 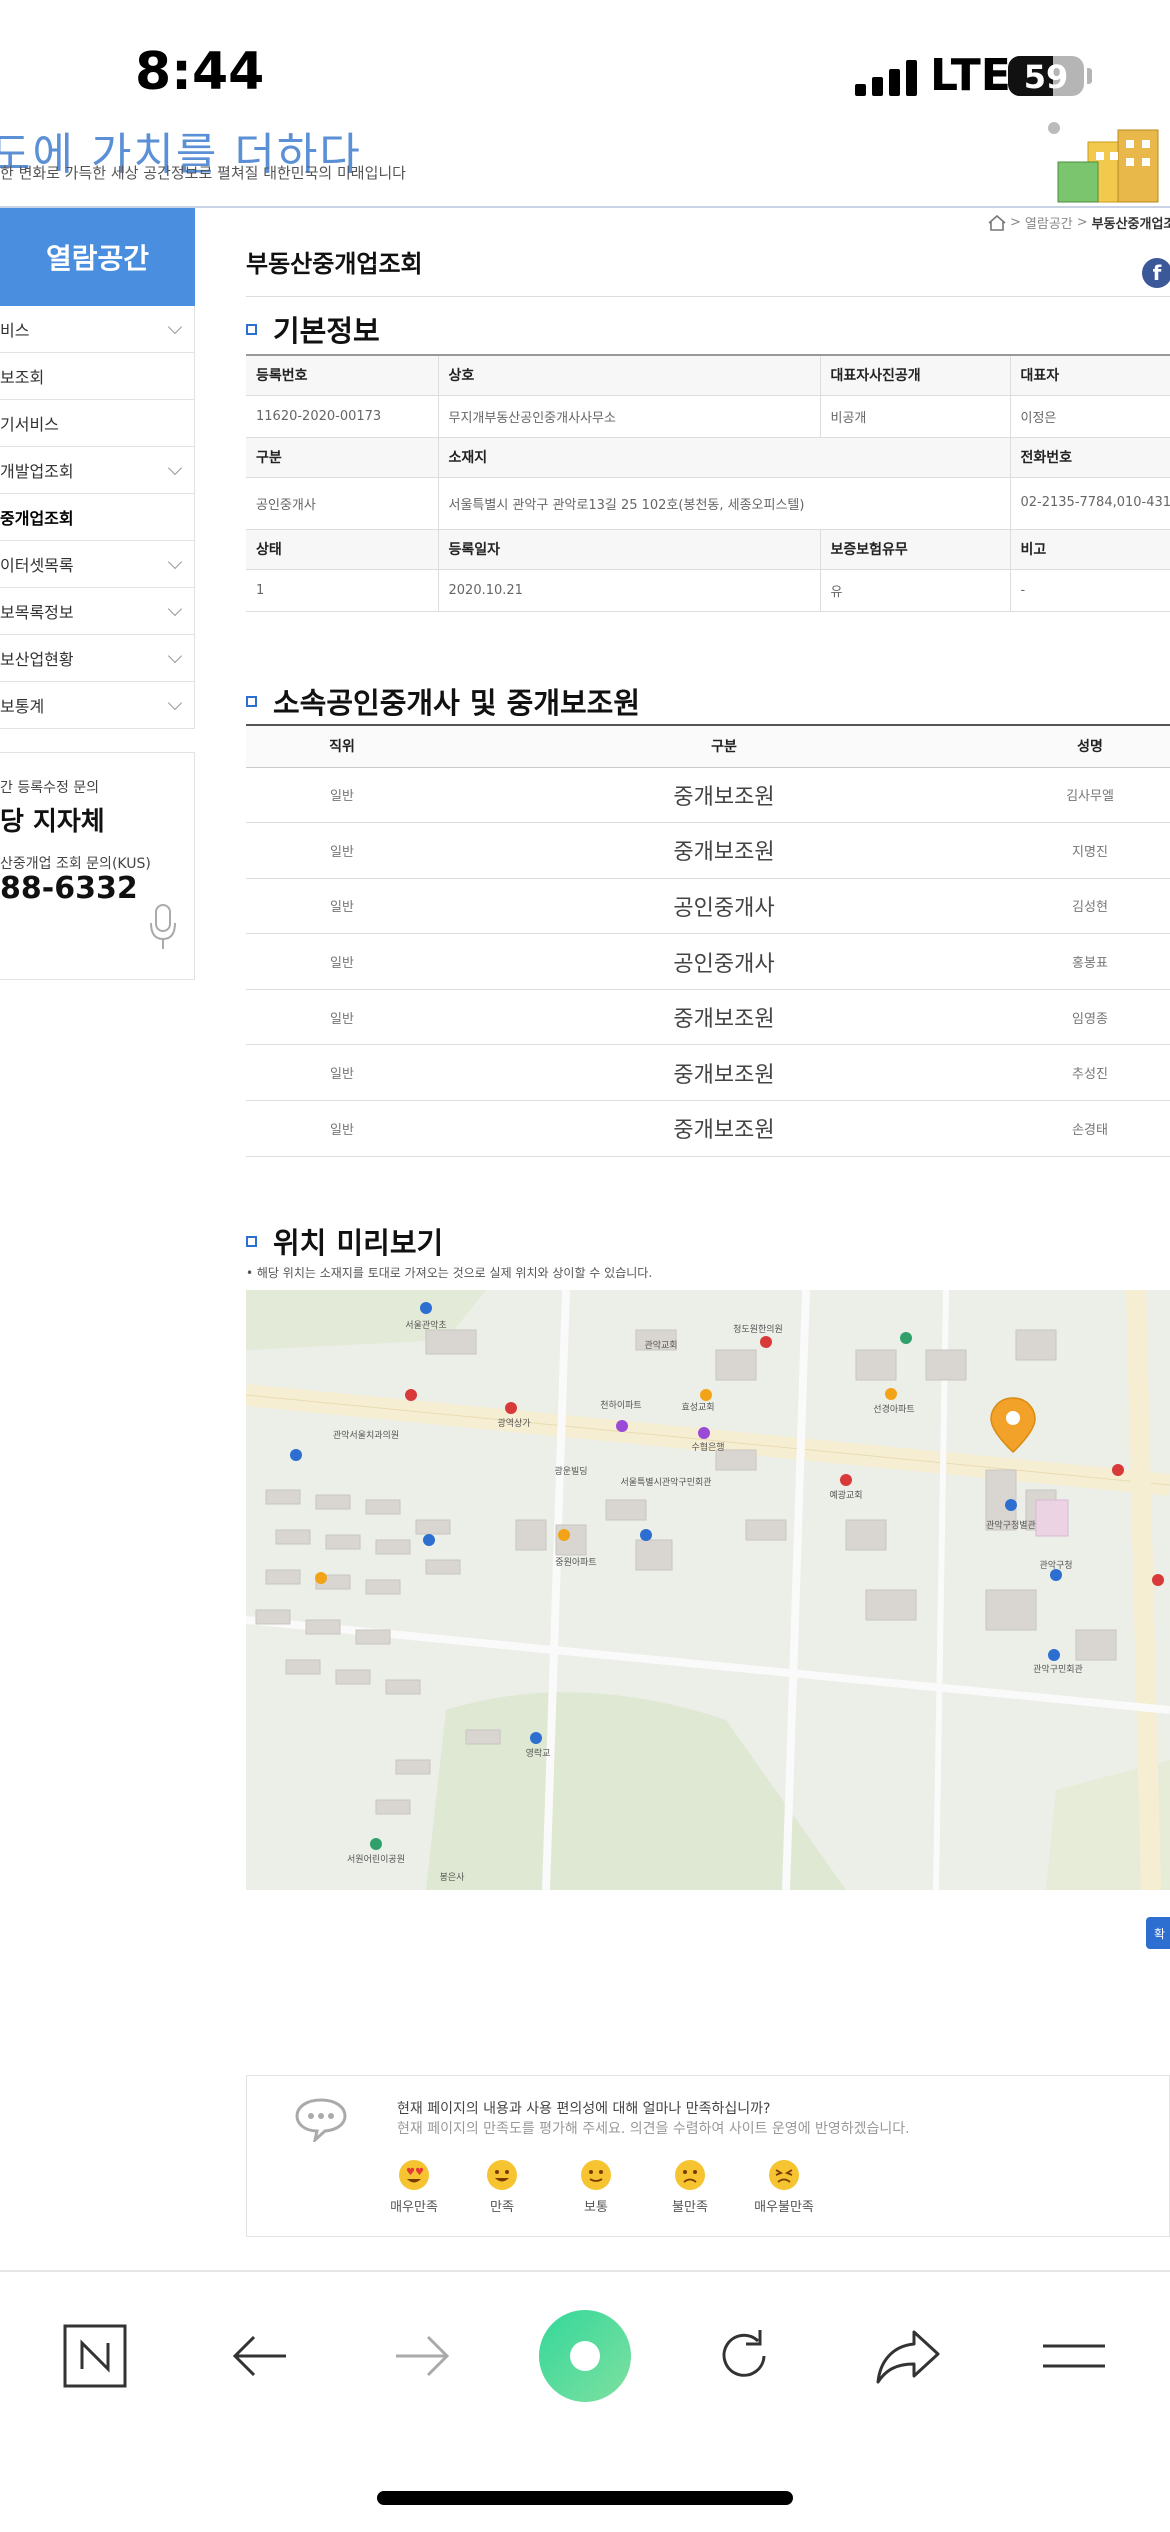 I want to click on sidebar-item-info-catalog: 보목록정보, so click(x=97, y=611).